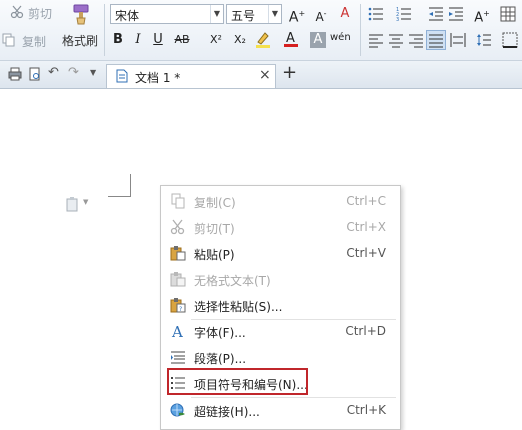 This screenshot has height=430, width=522. I want to click on paragraph-icon, so click(178, 357).